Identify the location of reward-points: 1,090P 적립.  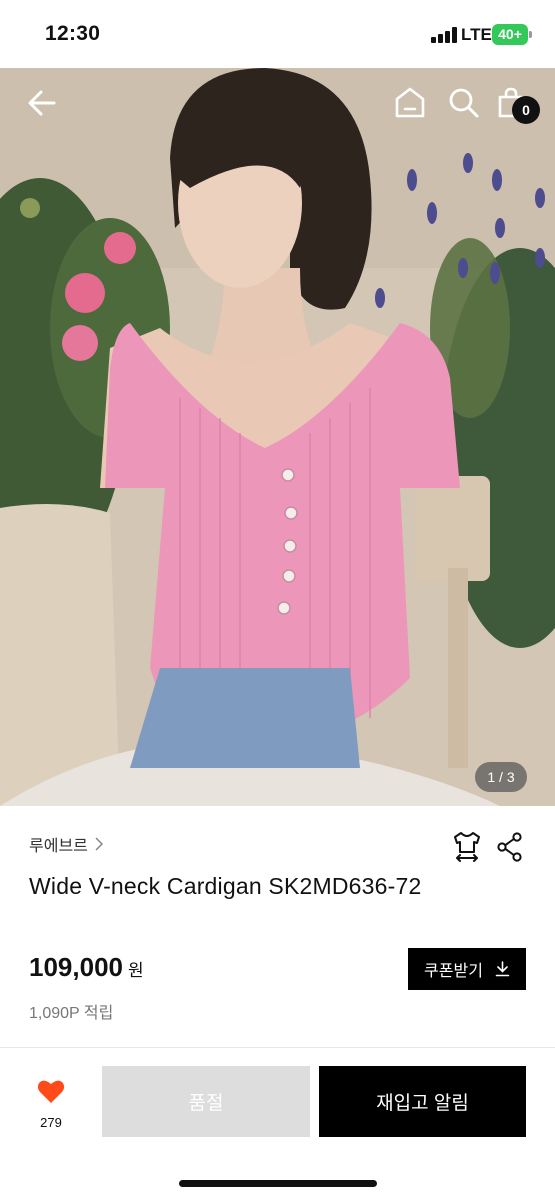
(71, 1013).